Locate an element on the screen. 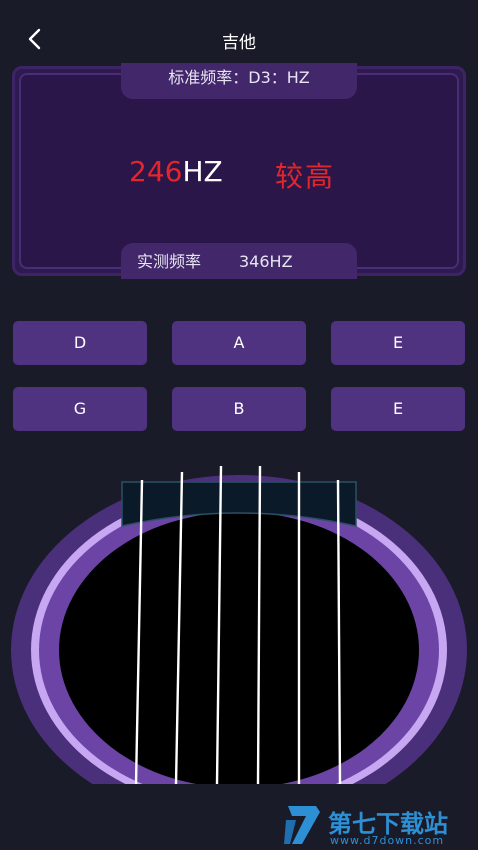  string-button-d: D is located at coordinates (80, 343).